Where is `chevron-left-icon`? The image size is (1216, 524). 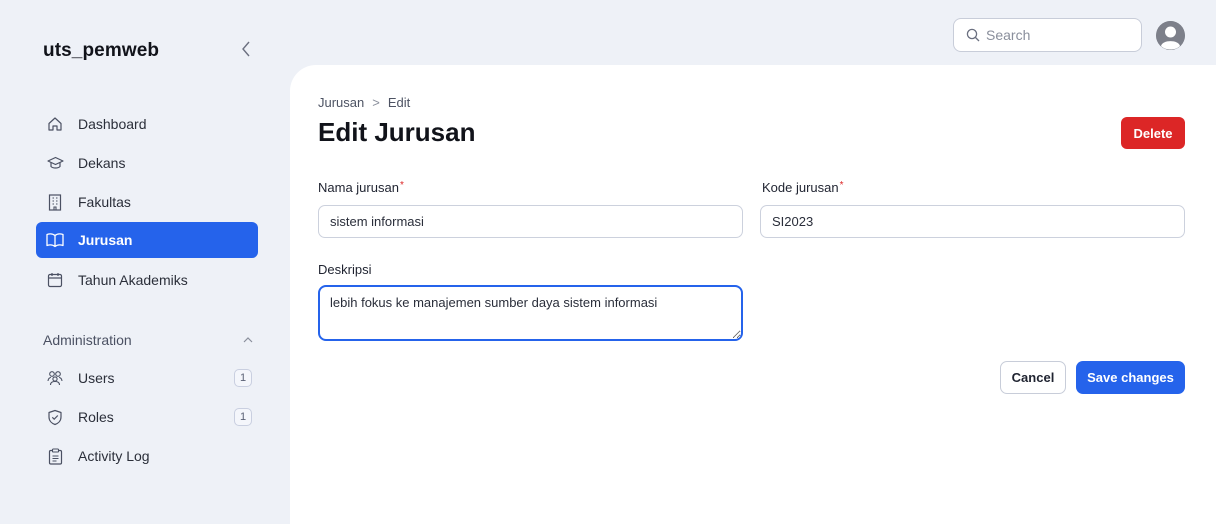 chevron-left-icon is located at coordinates (246, 49).